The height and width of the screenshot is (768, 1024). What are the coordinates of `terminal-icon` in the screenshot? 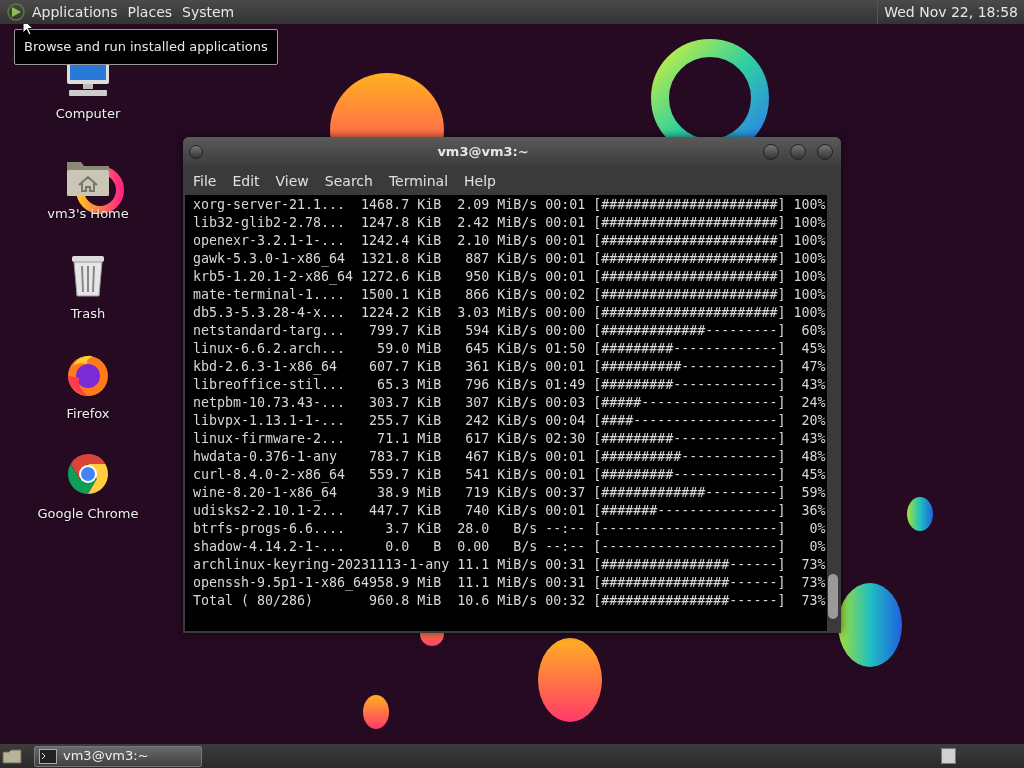 It's located at (48, 756).